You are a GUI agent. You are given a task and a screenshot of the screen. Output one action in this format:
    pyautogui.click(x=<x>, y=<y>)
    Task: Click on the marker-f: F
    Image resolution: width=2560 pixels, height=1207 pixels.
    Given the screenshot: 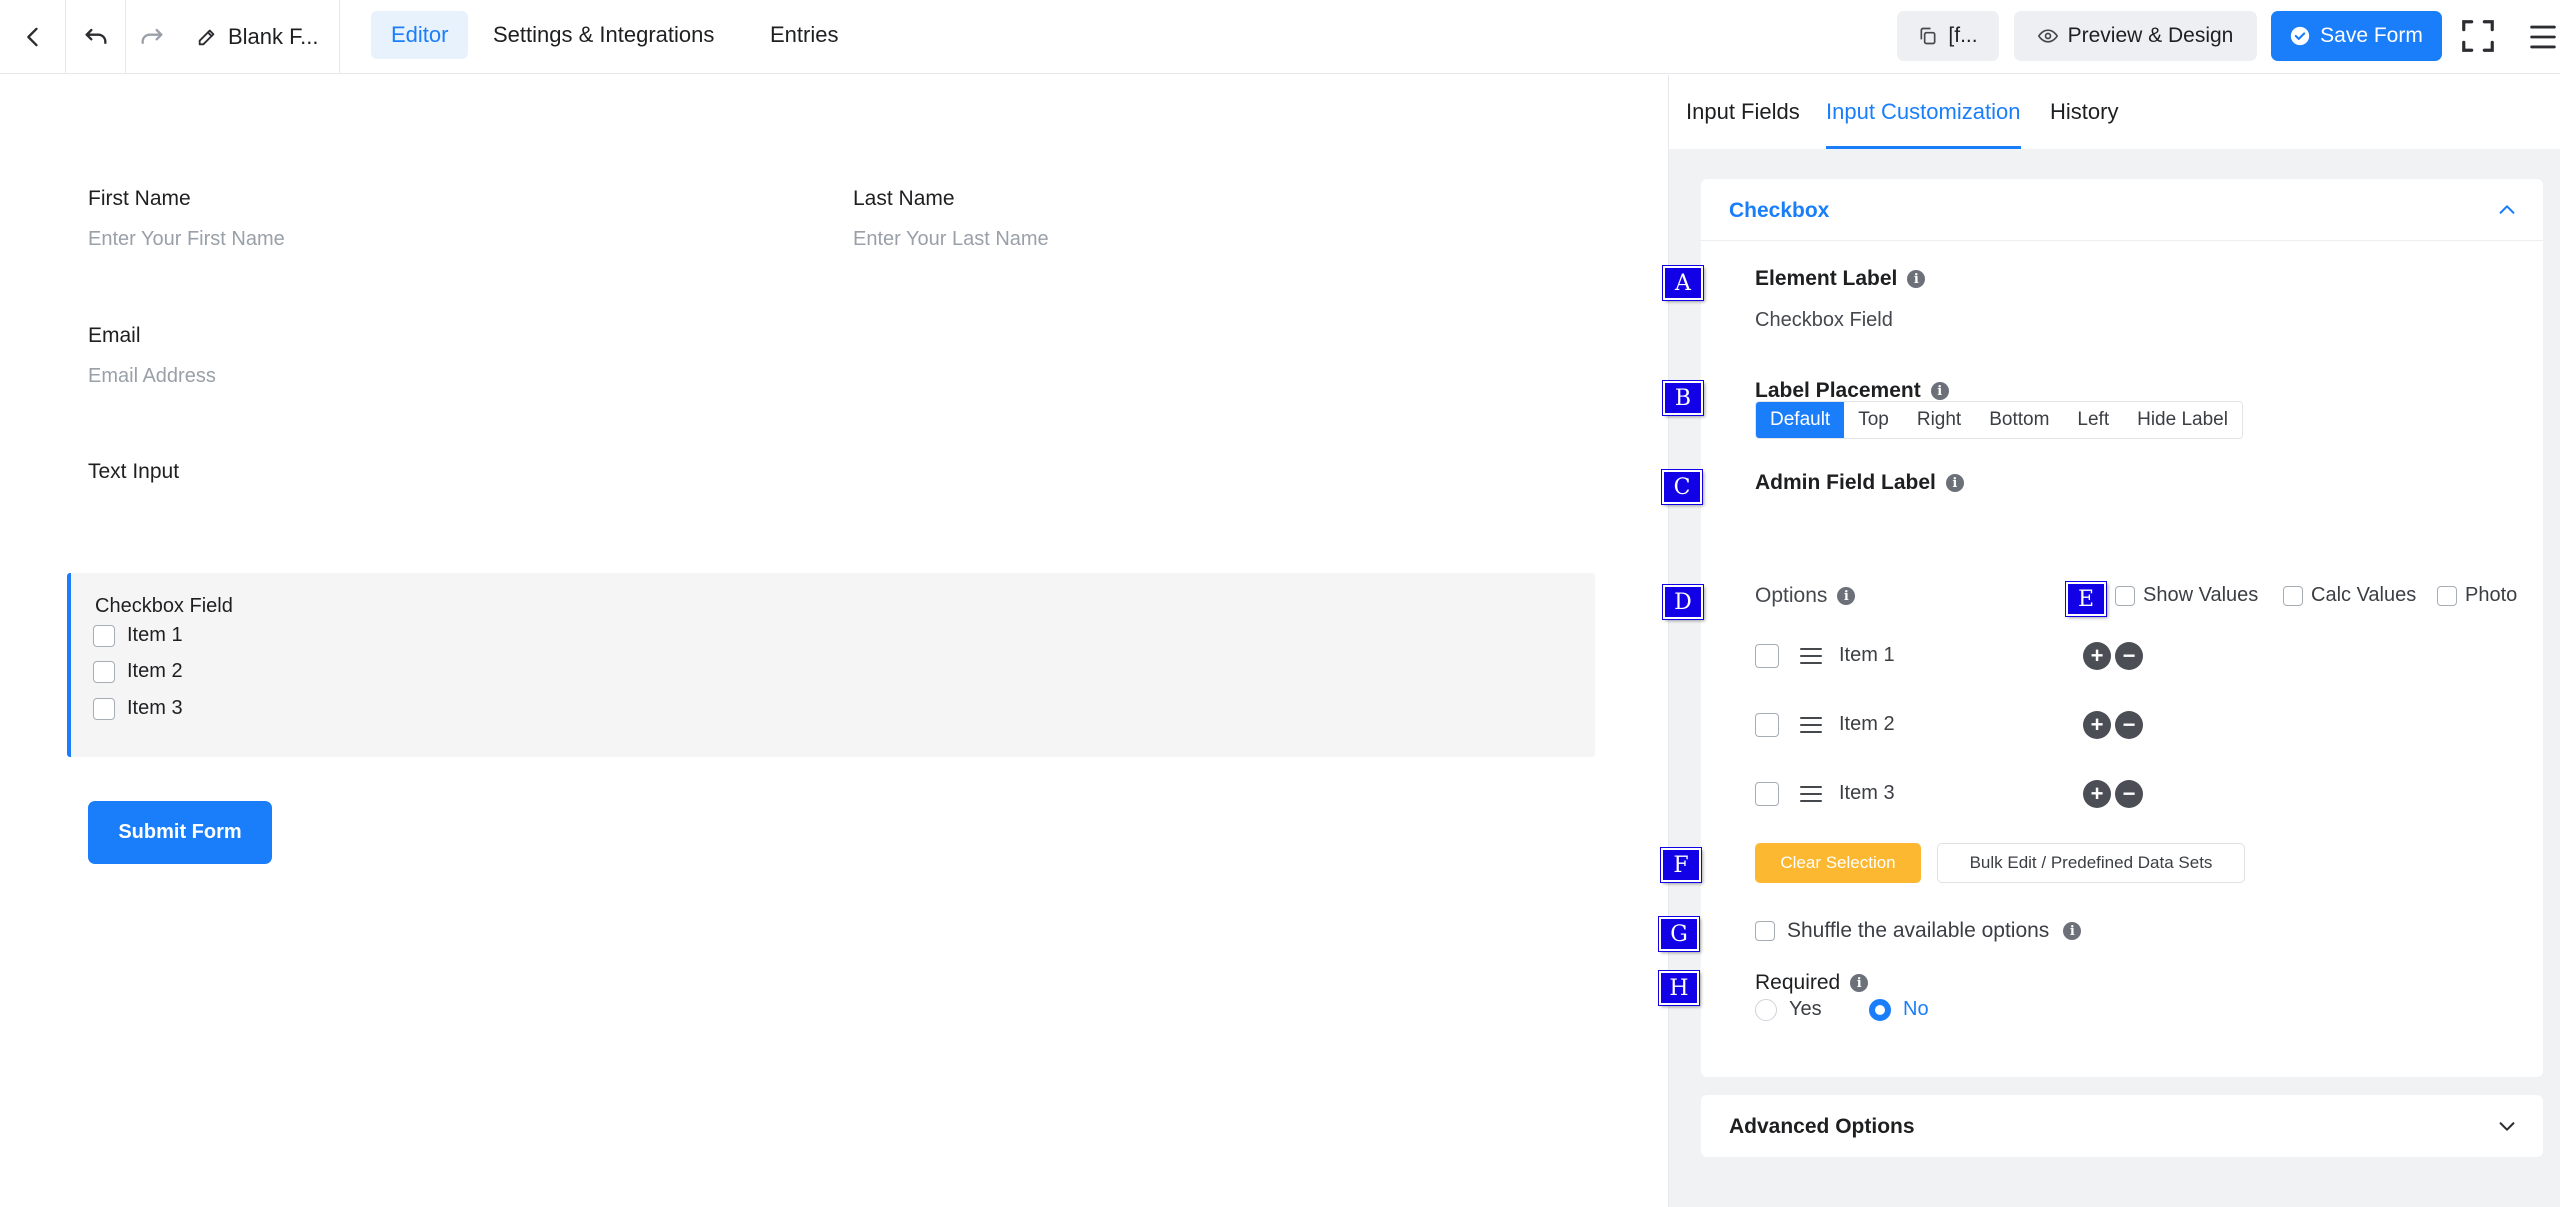 What is the action you would take?
    pyautogui.click(x=1681, y=865)
    